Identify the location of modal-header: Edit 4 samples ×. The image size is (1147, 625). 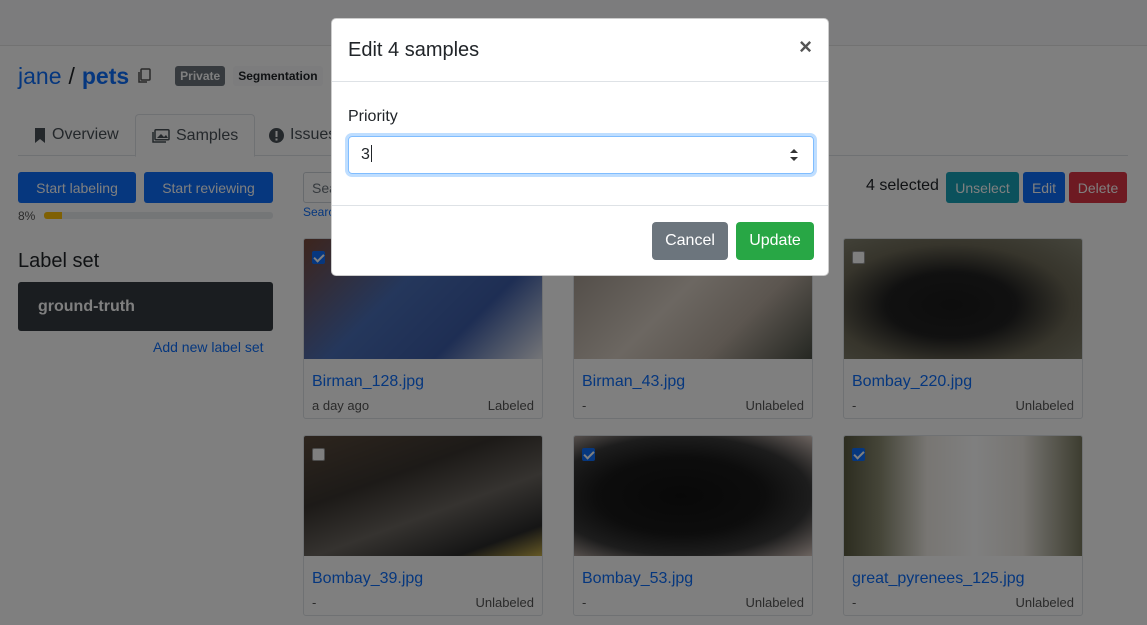
(580, 50).